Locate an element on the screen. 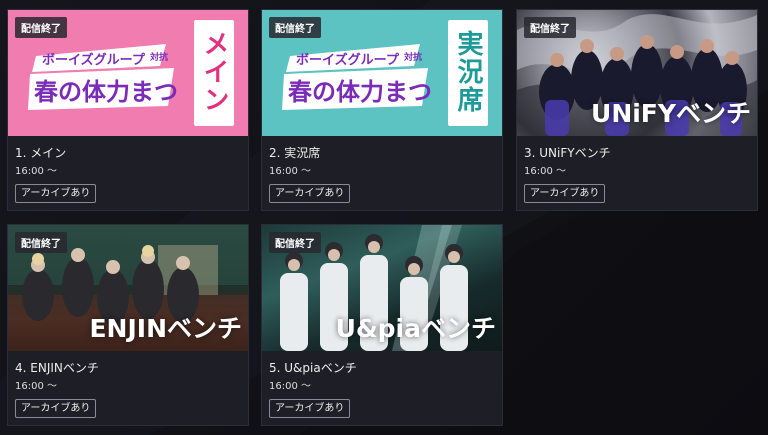  side-label-text: メイン is located at coordinates (214, 72).